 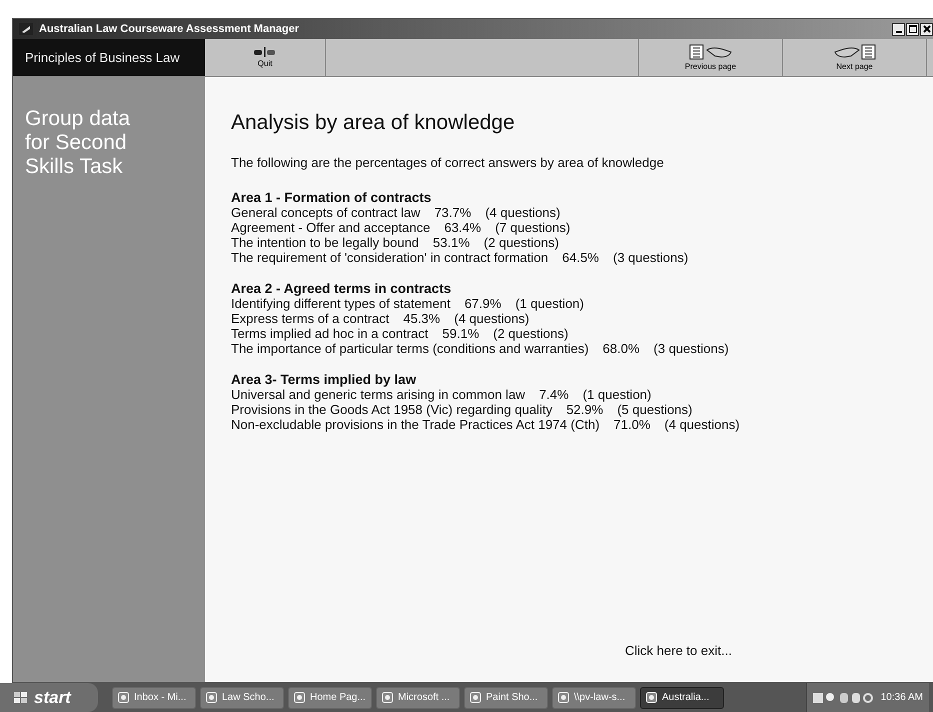 I want to click on minimize-button, so click(x=898, y=29).